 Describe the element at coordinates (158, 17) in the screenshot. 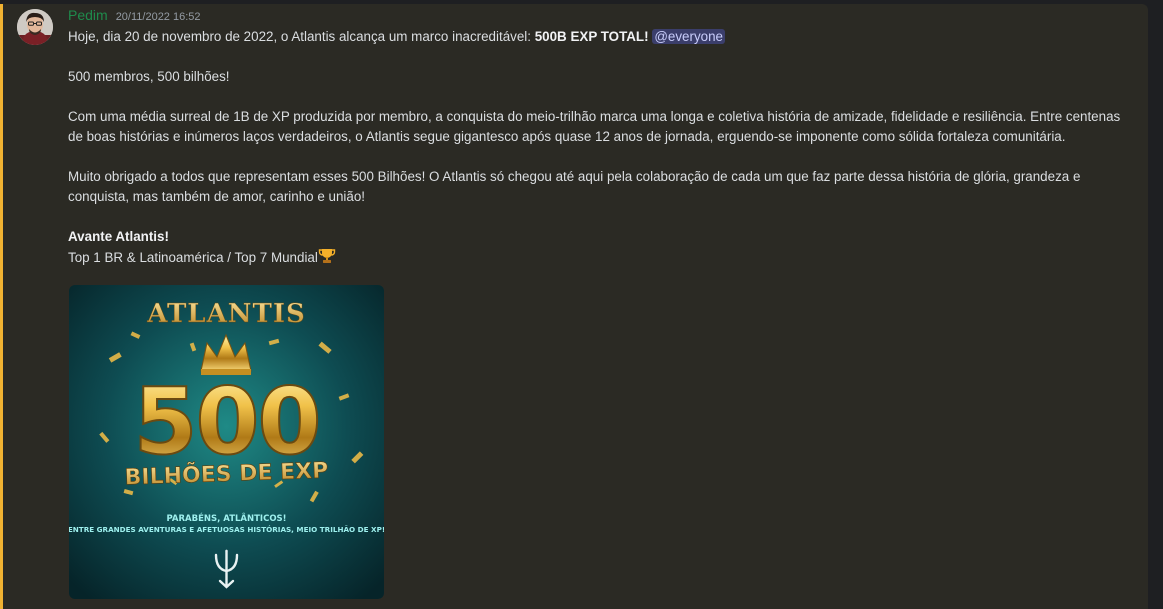

I see `message-timestamp: 20/11/2022 16:52` at that location.